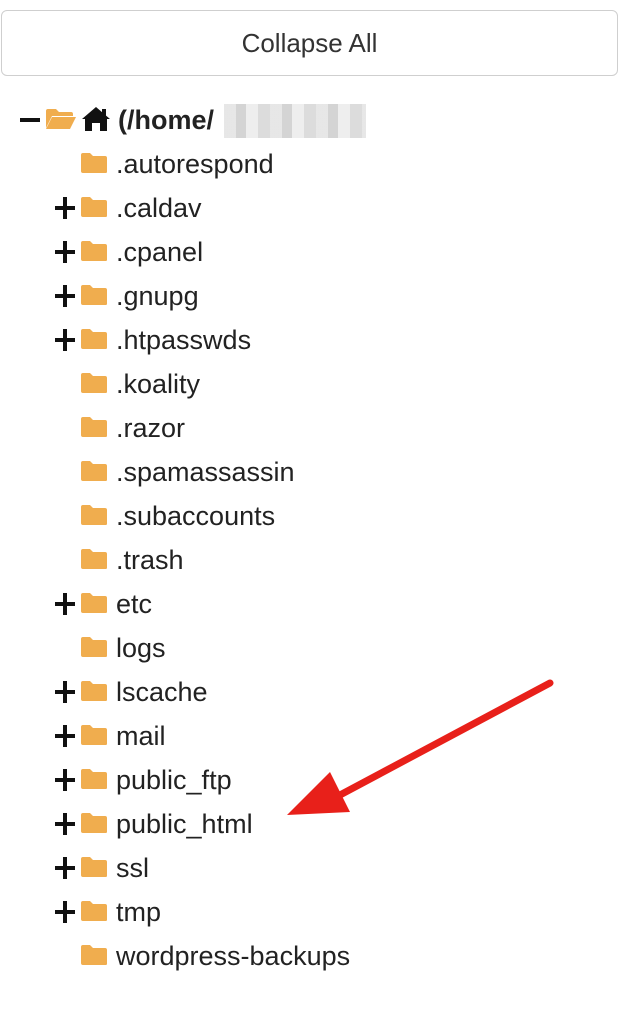  I want to click on tree-item: .caldav, so click(318, 208).